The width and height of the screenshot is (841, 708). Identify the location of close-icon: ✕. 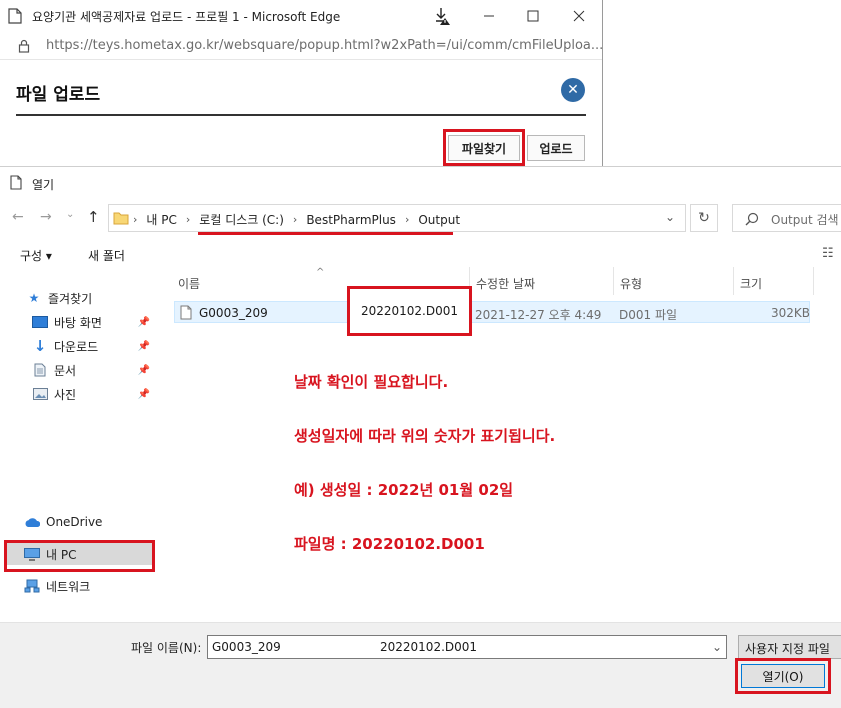
(573, 90).